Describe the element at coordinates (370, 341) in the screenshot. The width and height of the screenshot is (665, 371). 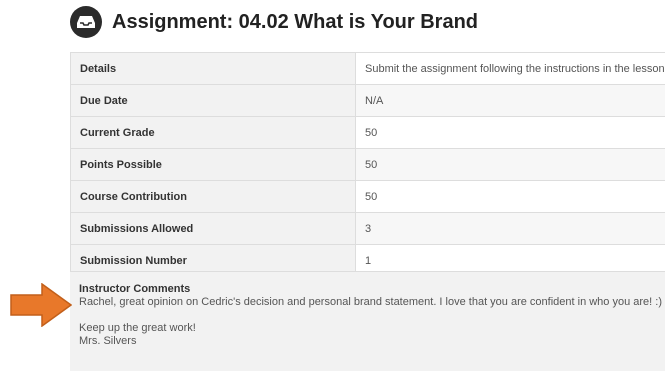
I see `instructor-signature: Mrs. Silvers` at that location.